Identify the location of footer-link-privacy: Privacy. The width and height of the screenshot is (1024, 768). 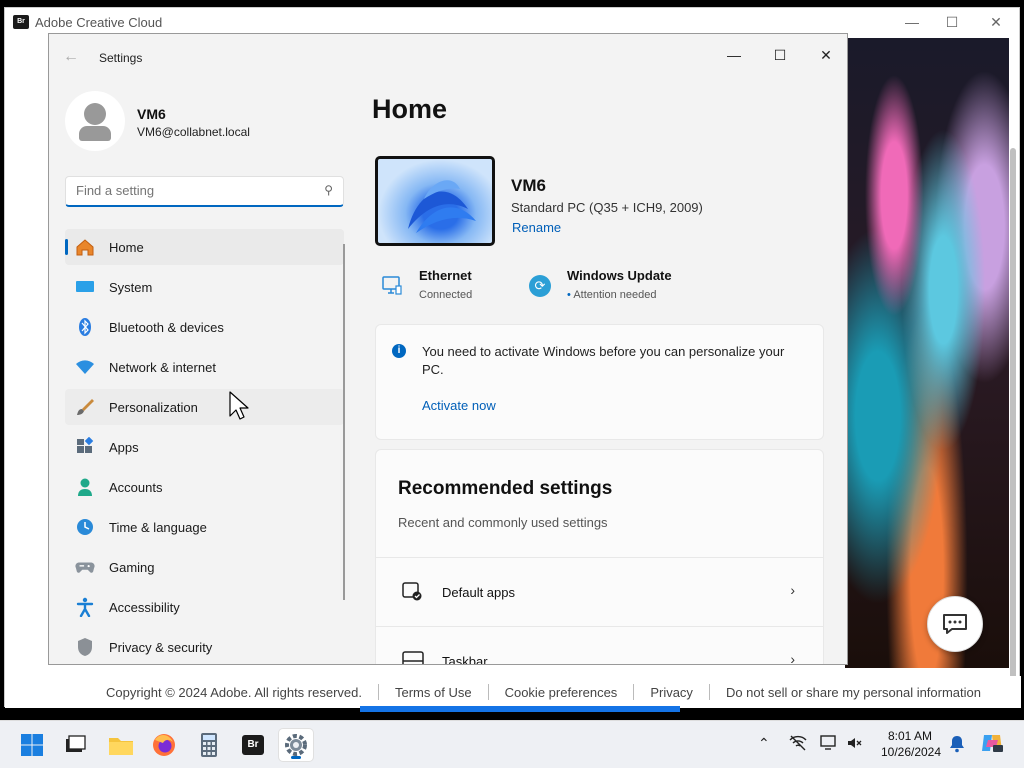
(671, 692).